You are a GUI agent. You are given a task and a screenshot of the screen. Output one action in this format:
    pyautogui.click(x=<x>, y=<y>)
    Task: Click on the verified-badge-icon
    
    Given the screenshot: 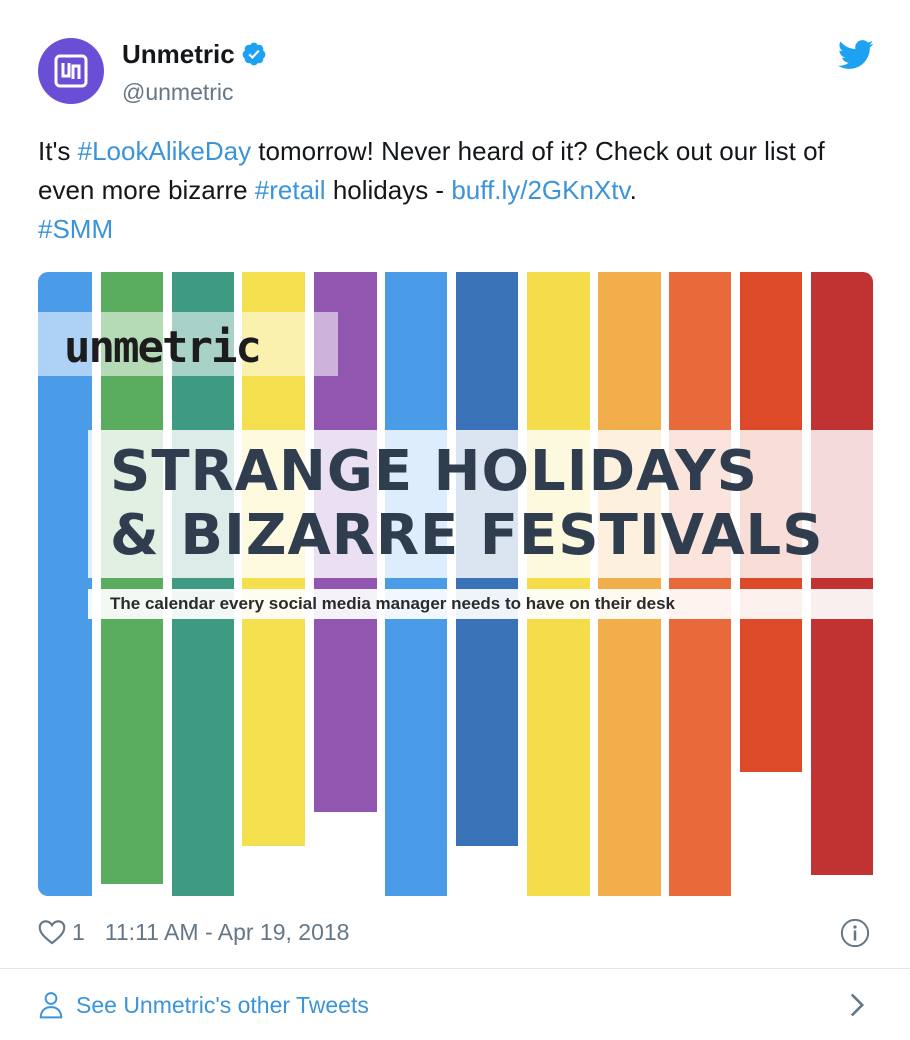 What is the action you would take?
    pyautogui.click(x=254, y=54)
    